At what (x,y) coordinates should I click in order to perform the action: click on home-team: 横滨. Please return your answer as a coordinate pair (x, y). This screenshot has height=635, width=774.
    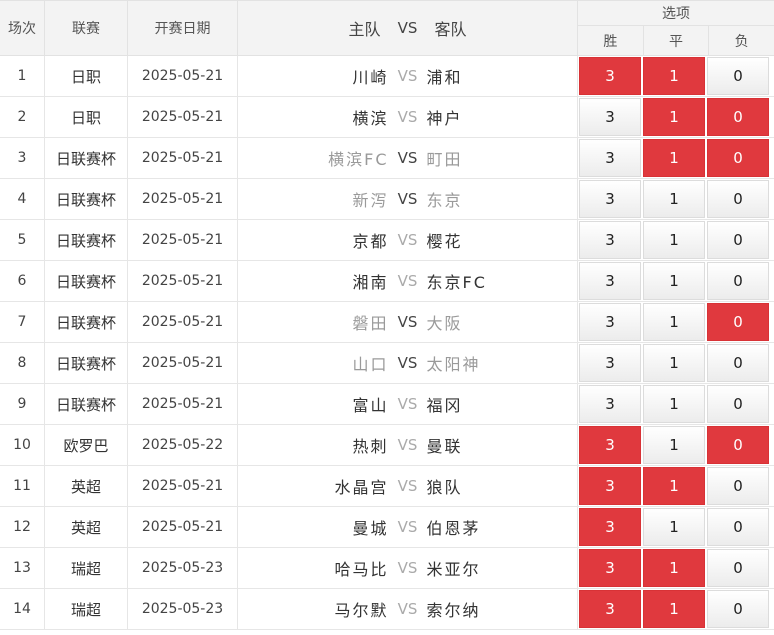
    Looking at the image, I should click on (370, 118).